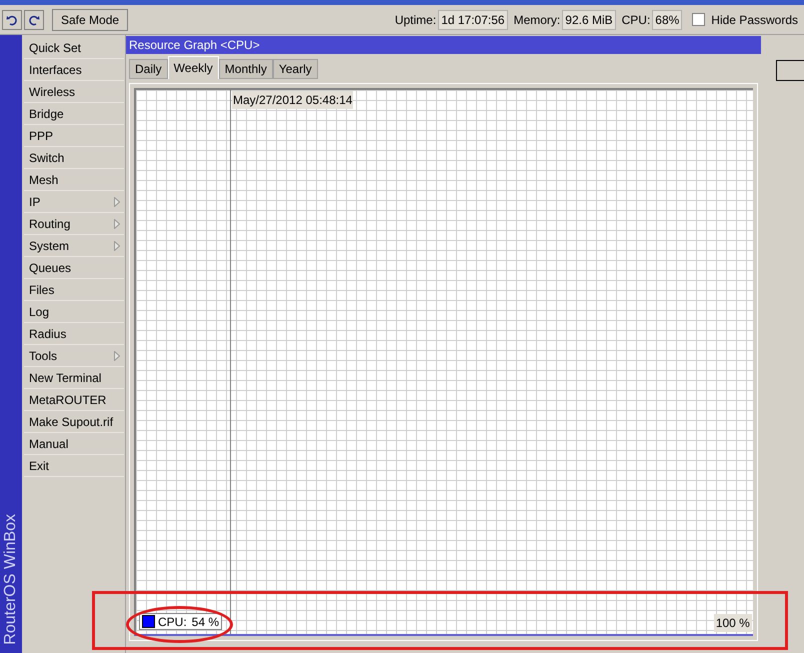 The height and width of the screenshot is (653, 804). What do you see at coordinates (74, 136) in the screenshot?
I see `menu-item: PPP` at bounding box center [74, 136].